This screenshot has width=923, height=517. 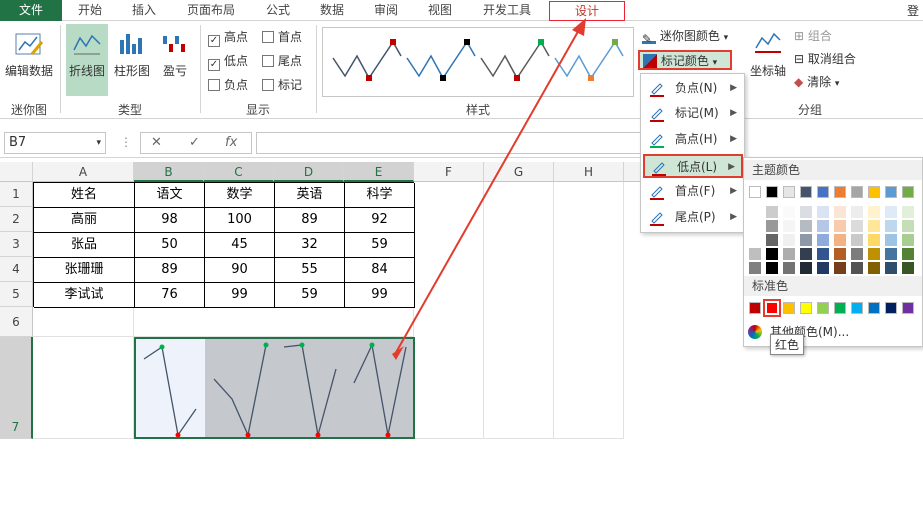 I want to click on table-cell: 84, so click(x=380, y=270).